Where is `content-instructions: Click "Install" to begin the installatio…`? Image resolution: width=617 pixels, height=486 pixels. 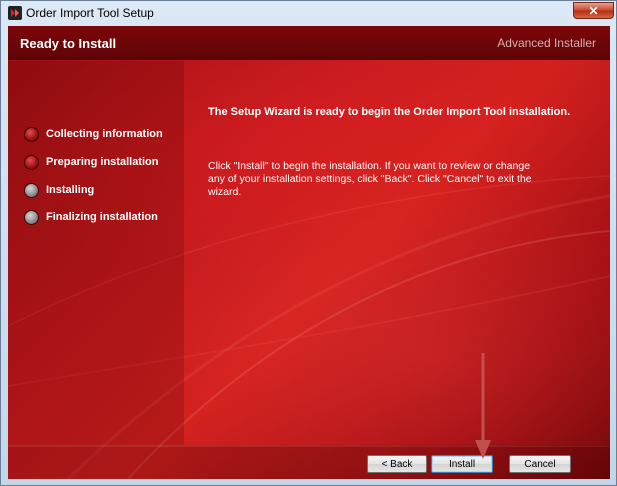 content-instructions: Click "Install" to begin the installatio… is located at coordinates (370, 179).